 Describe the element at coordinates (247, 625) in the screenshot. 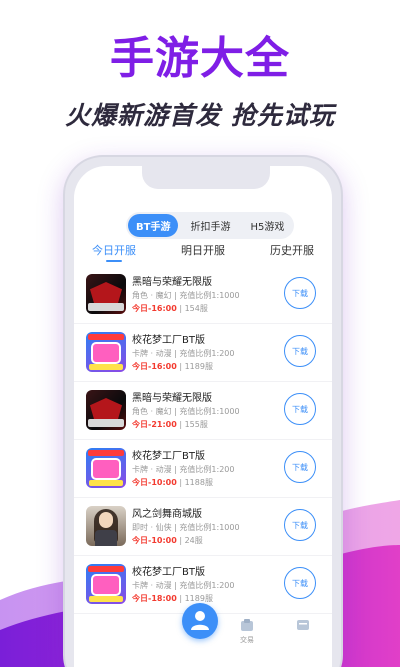

I see `trade-icon` at that location.